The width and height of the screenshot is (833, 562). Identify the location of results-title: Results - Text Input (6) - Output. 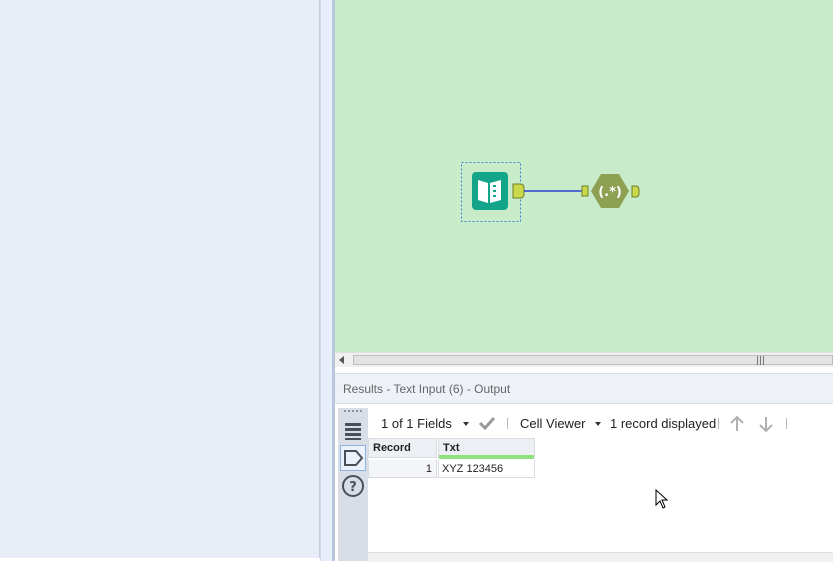
(427, 389).